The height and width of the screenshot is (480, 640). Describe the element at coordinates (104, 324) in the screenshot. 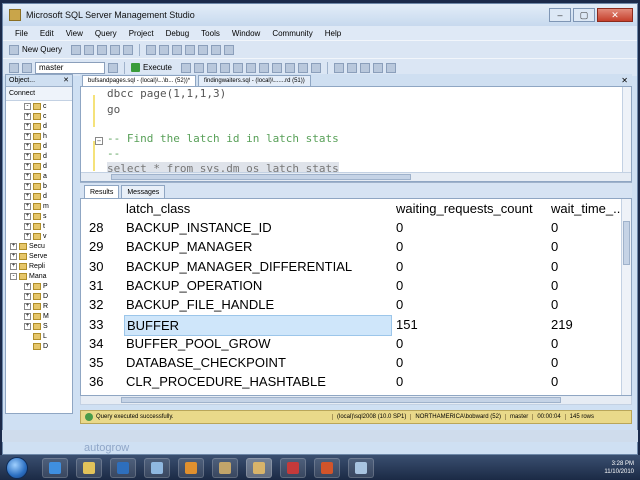

I see `row-number-cell: 33` at that location.